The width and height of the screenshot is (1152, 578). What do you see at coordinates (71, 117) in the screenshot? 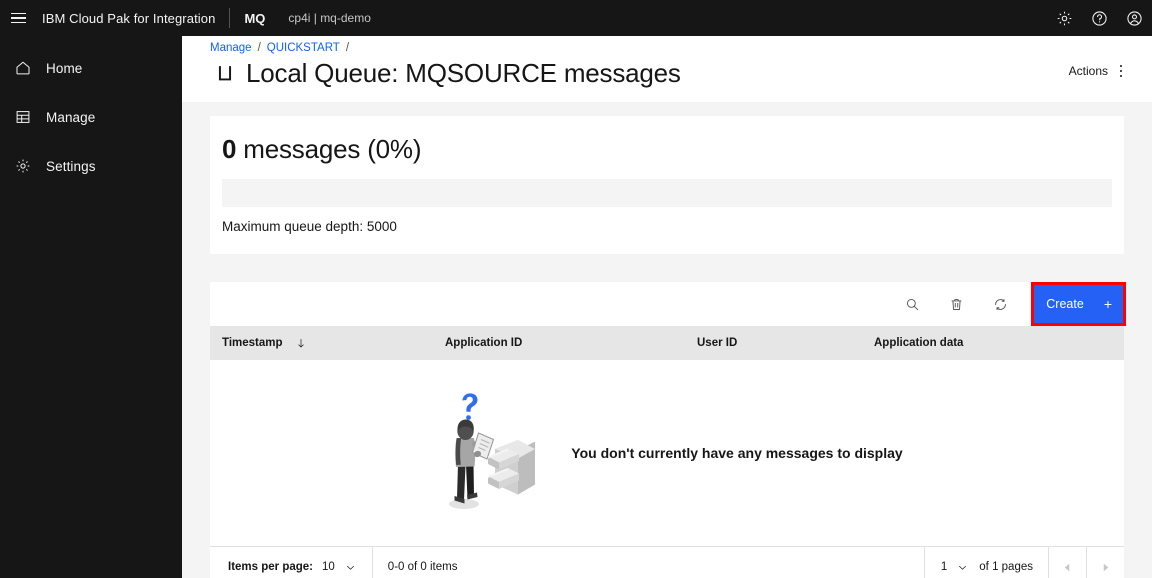
I see `sidebar-item-label: Manage` at bounding box center [71, 117].